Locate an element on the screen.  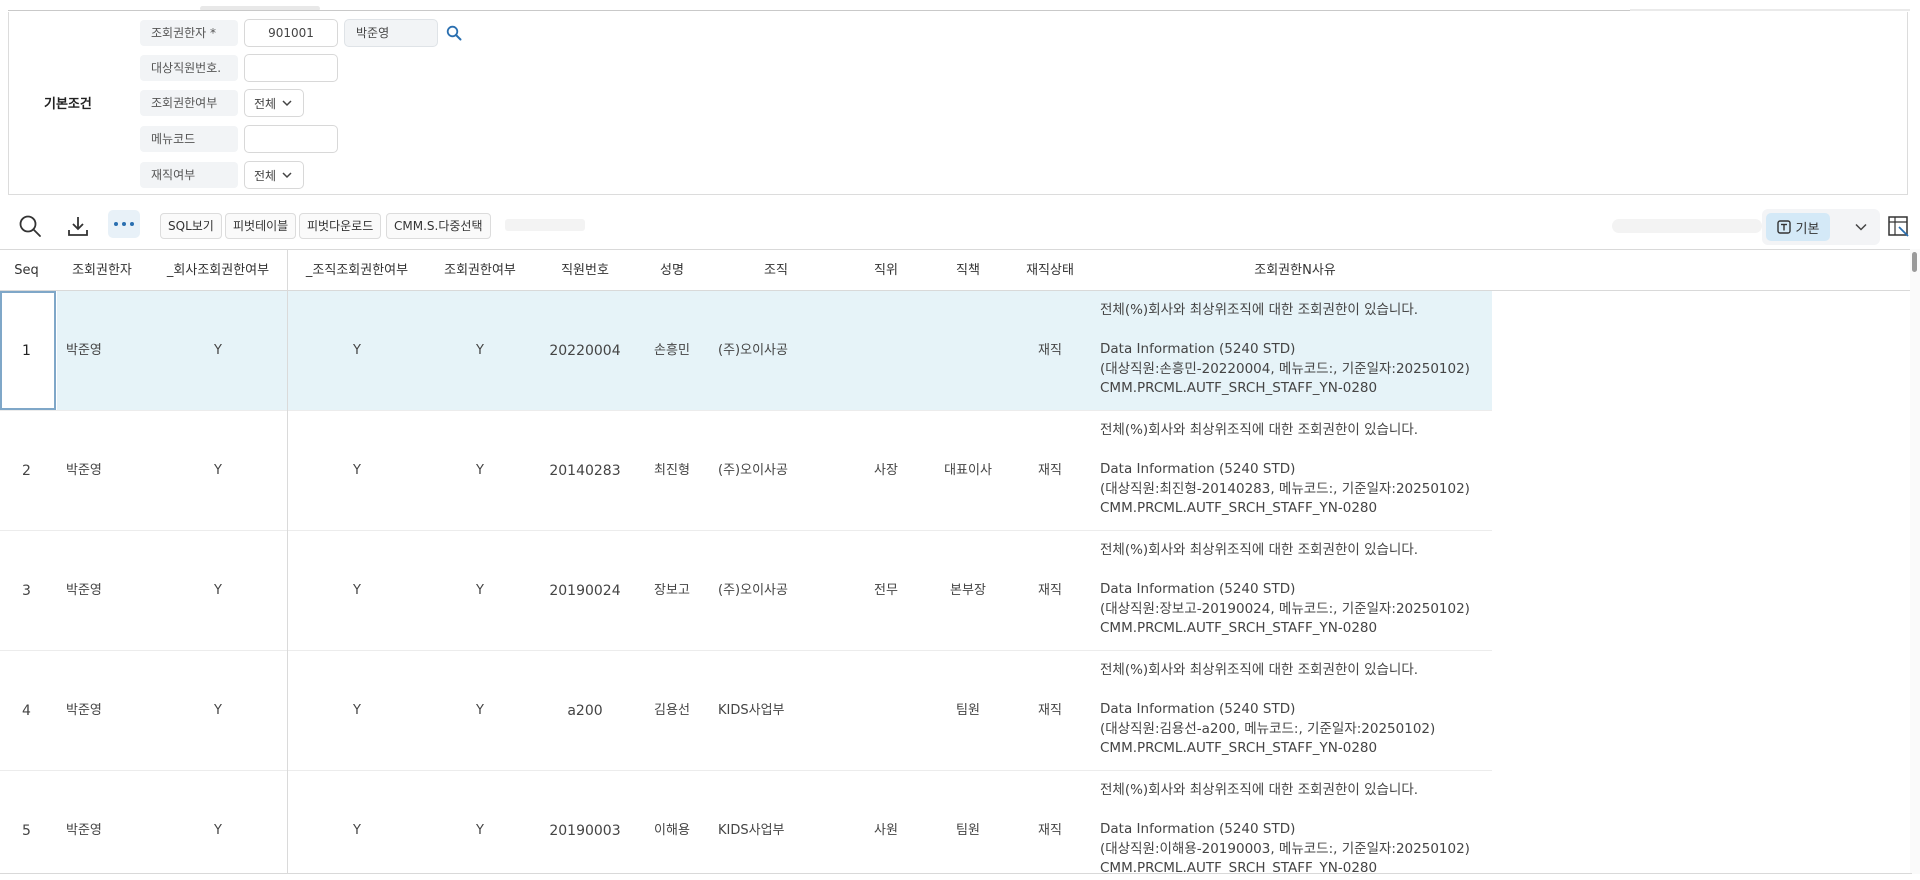
grid-settings-icon is located at coordinates (1898, 226).